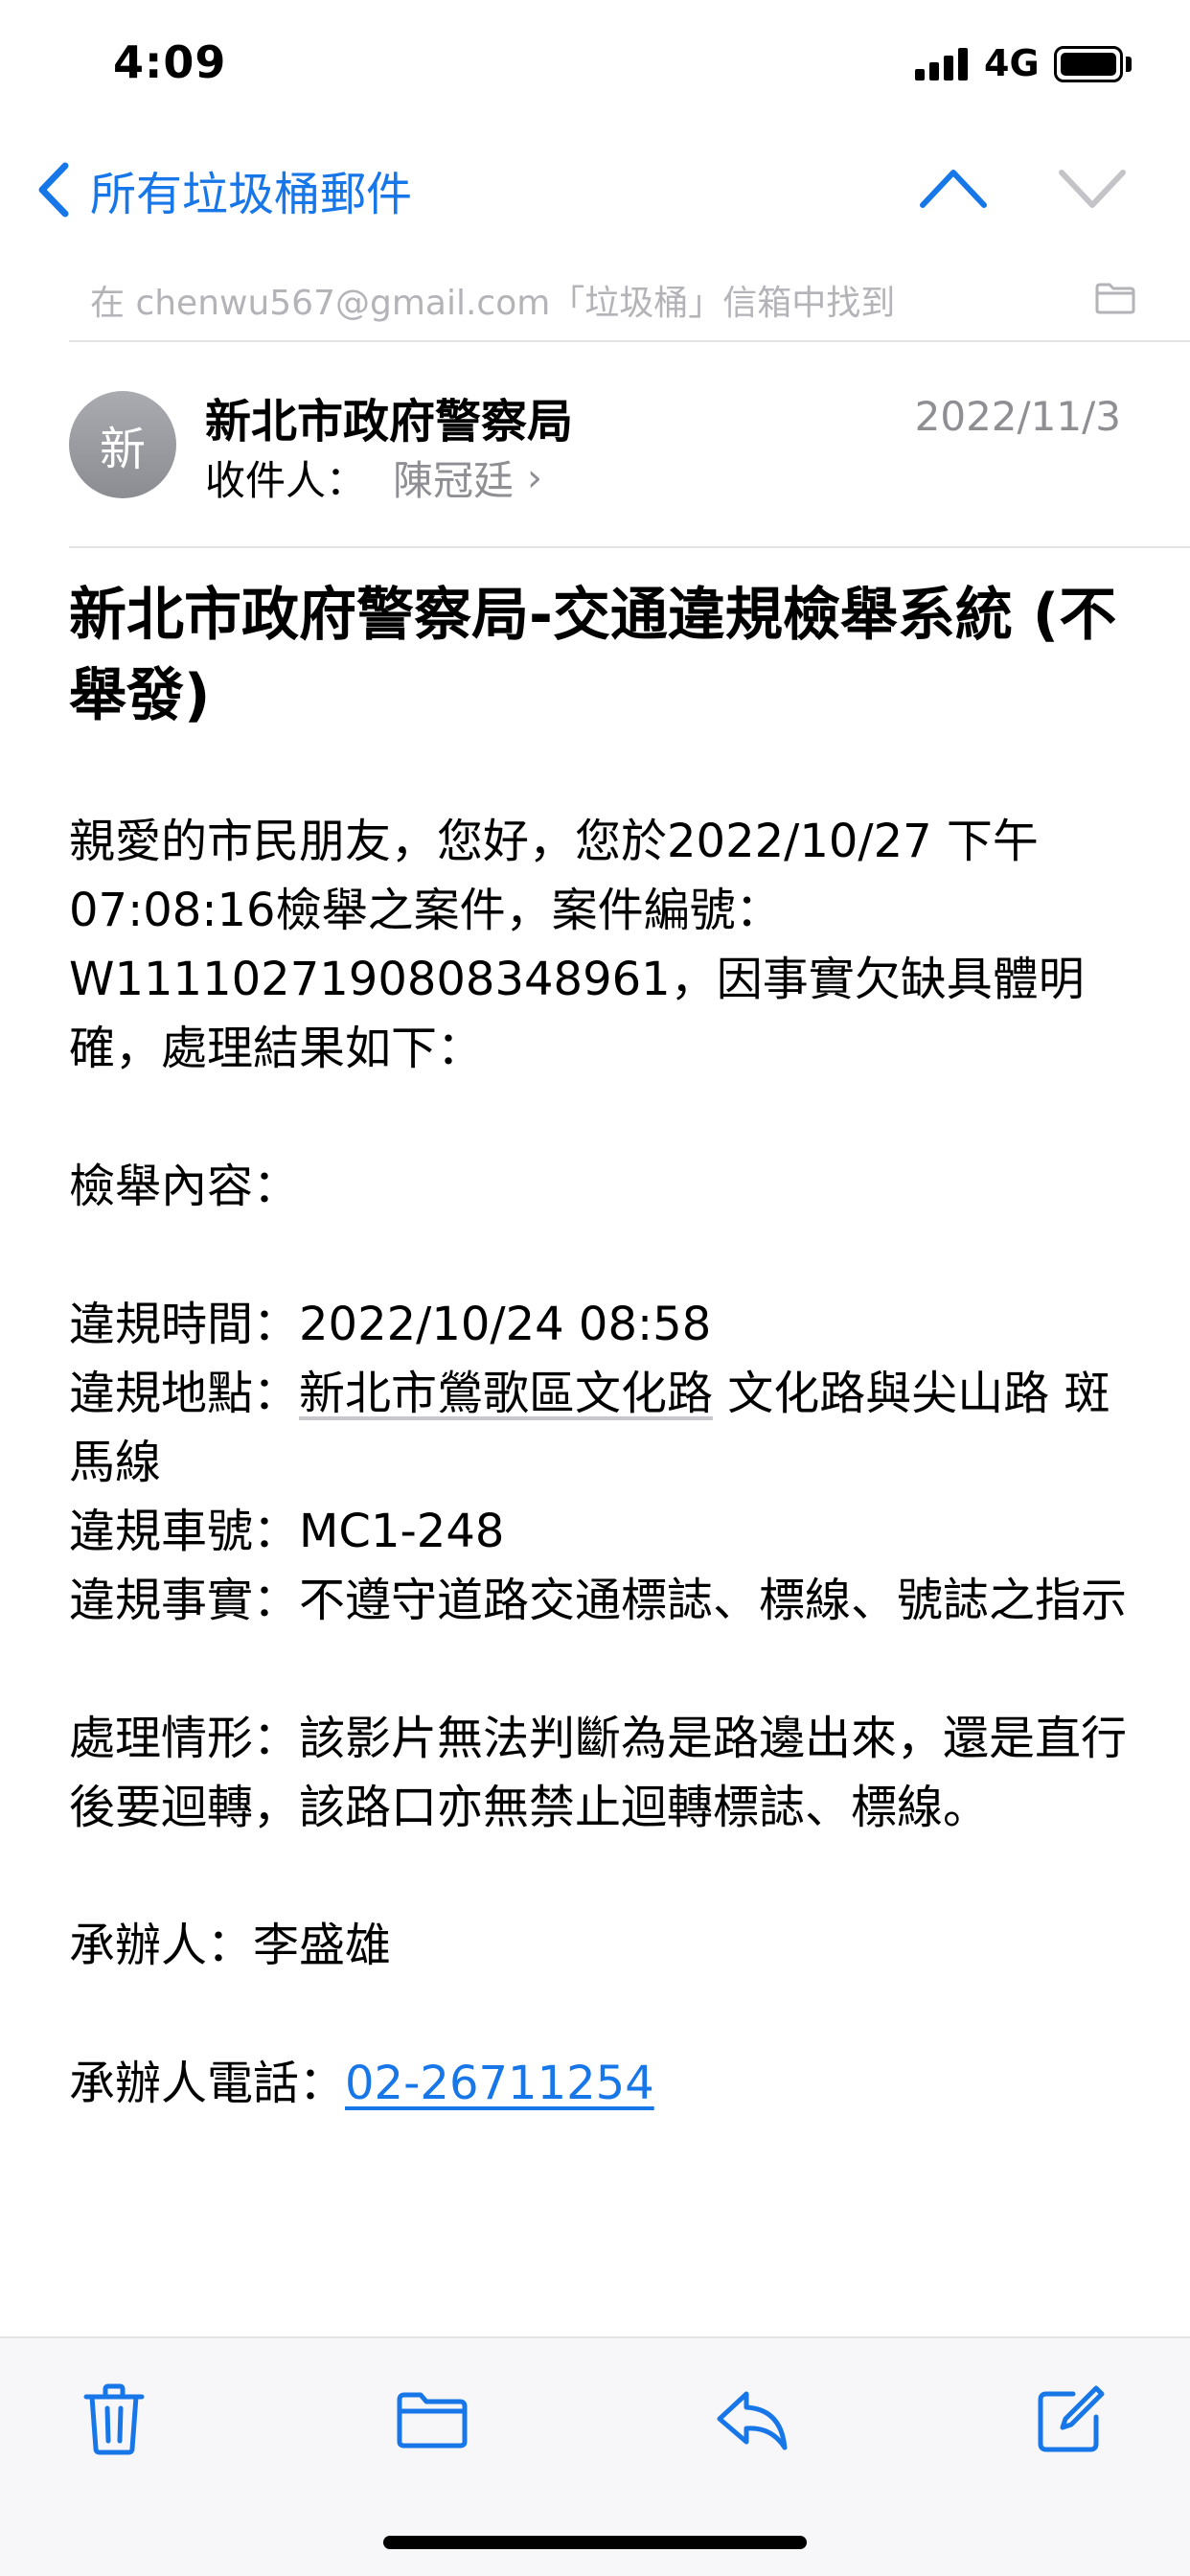 The image size is (1190, 2576). Describe the element at coordinates (1017, 416) in the screenshot. I see `message-date: 2022/11/3` at that location.